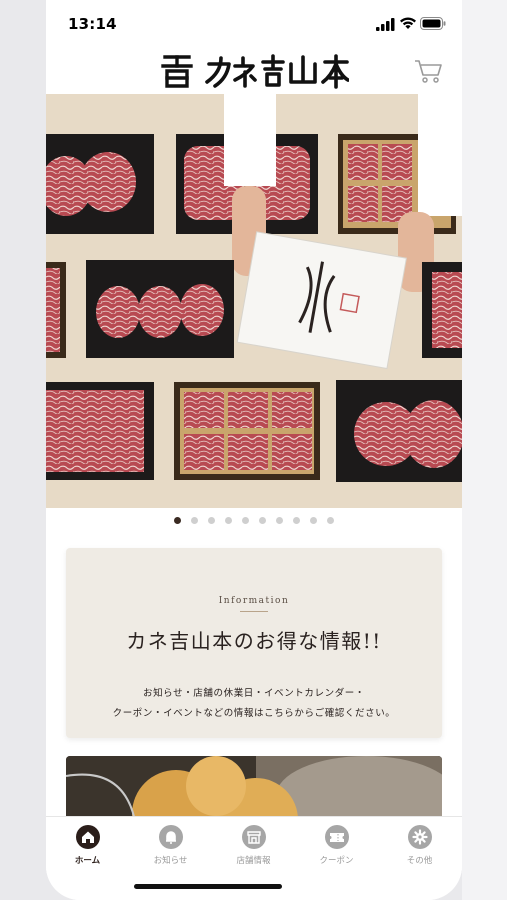 Image resolution: width=507 pixels, height=900 pixels. I want to click on tab-store-info-label: 店舗情報, so click(253, 861).